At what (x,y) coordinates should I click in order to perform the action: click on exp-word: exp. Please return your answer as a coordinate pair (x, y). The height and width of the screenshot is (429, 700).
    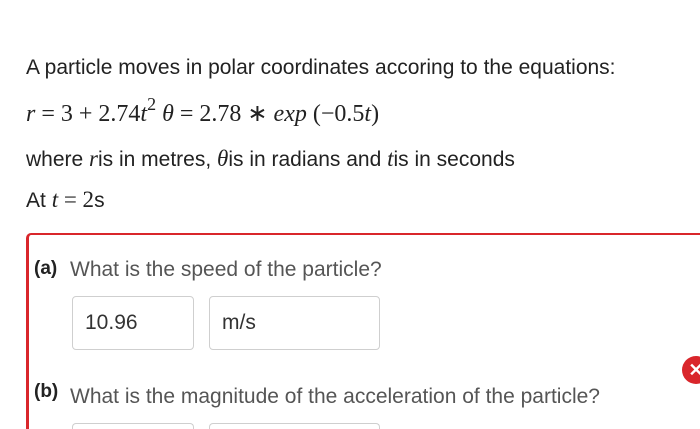
    Looking at the image, I should click on (290, 114).